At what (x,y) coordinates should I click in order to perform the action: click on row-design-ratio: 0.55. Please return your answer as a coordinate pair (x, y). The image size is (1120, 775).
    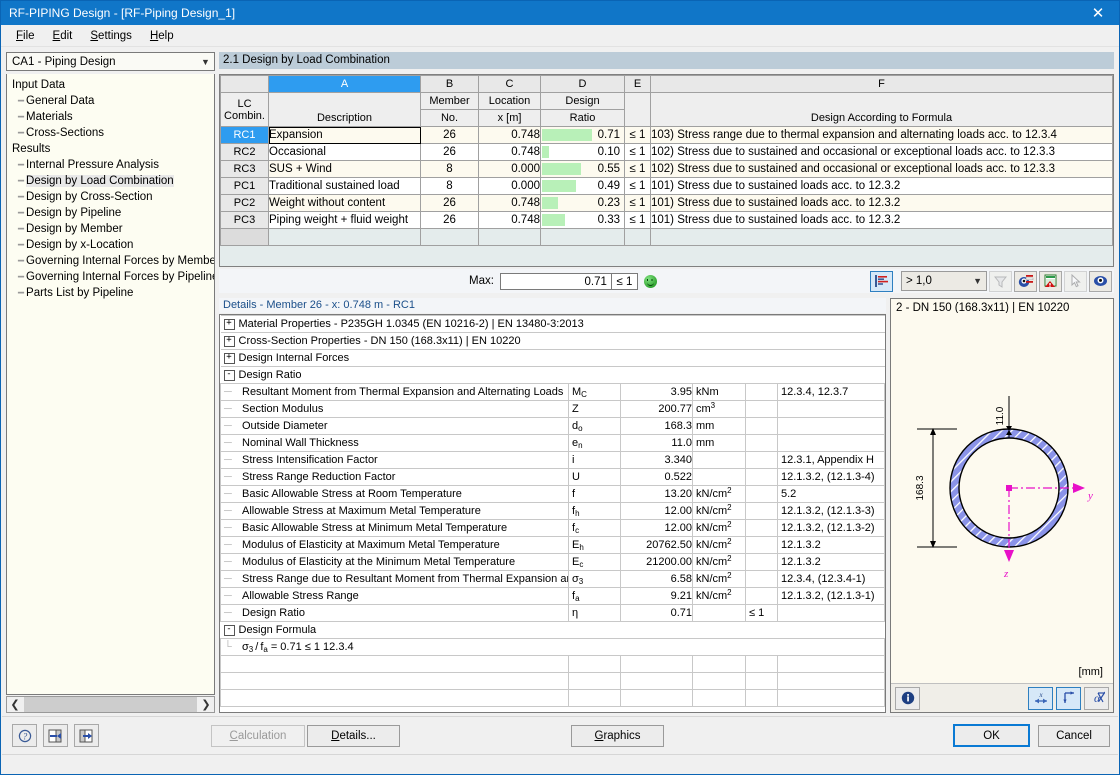
    Looking at the image, I should click on (582, 169).